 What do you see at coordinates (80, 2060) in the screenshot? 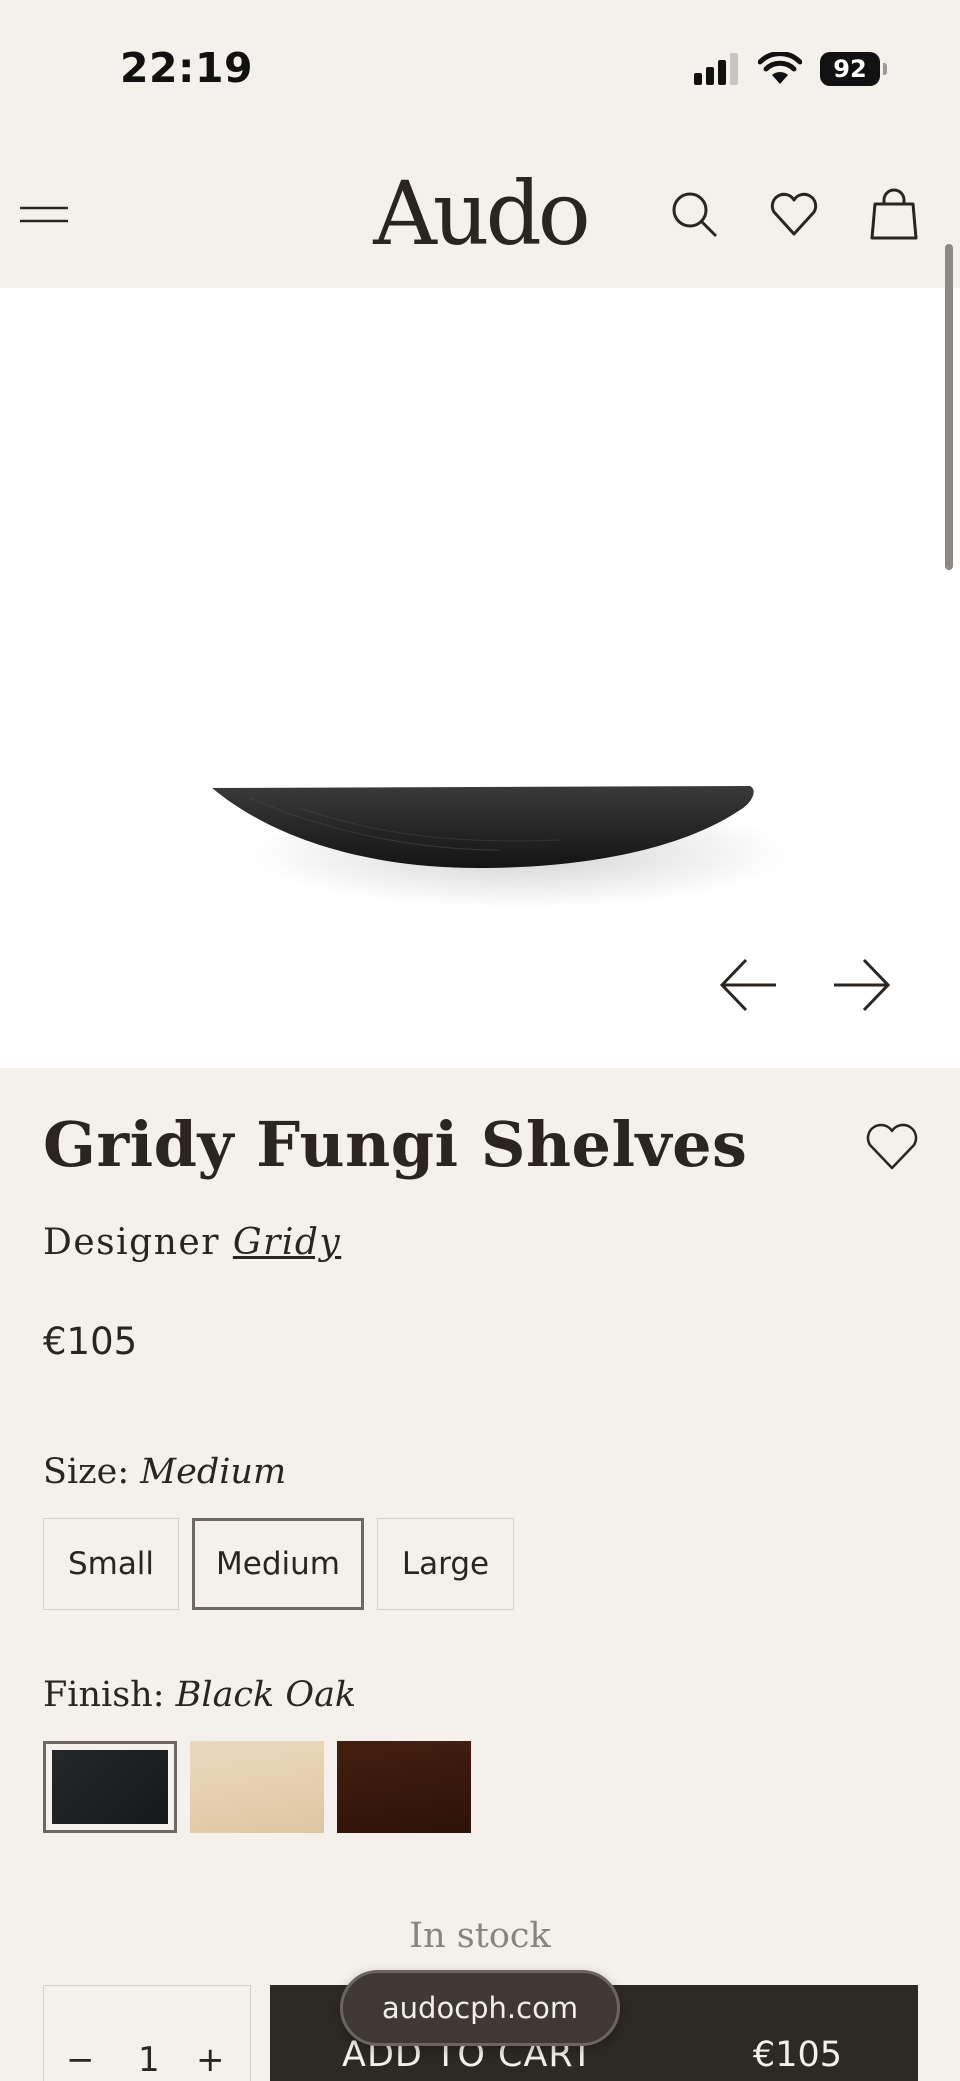
I see `quantity-decrease-button: −` at bounding box center [80, 2060].